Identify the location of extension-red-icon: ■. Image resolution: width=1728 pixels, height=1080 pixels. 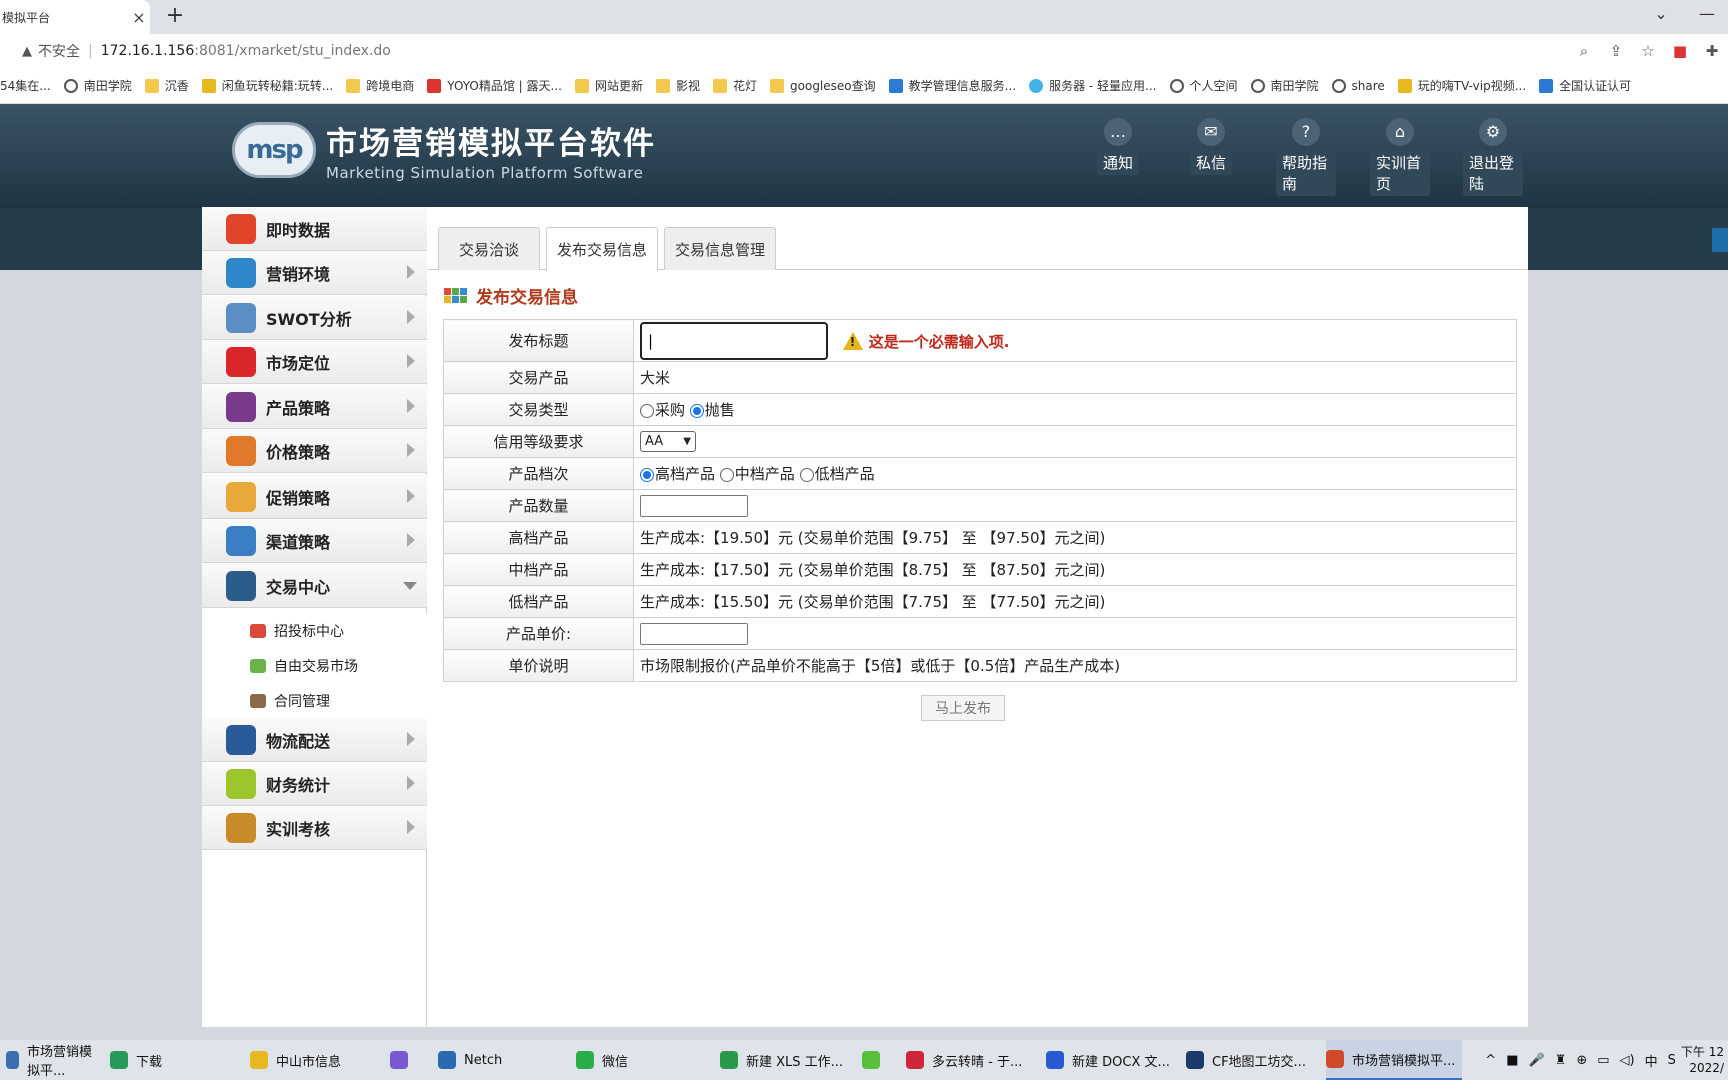
(1680, 51).